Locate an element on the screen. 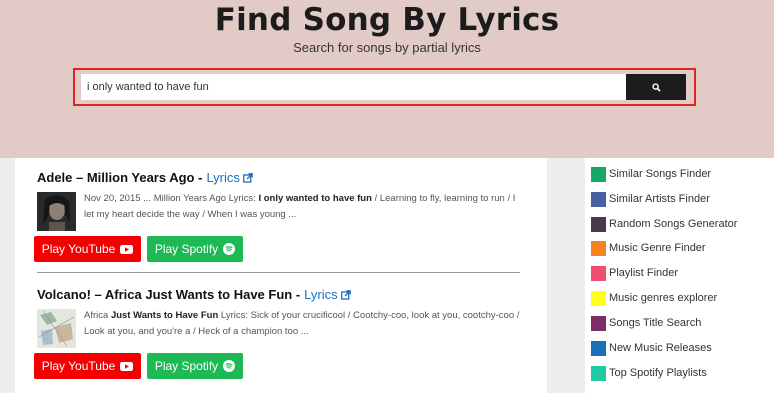 The width and height of the screenshot is (774, 393). sidebar-item-new-releases: New Music Releases is located at coordinates (651, 348).